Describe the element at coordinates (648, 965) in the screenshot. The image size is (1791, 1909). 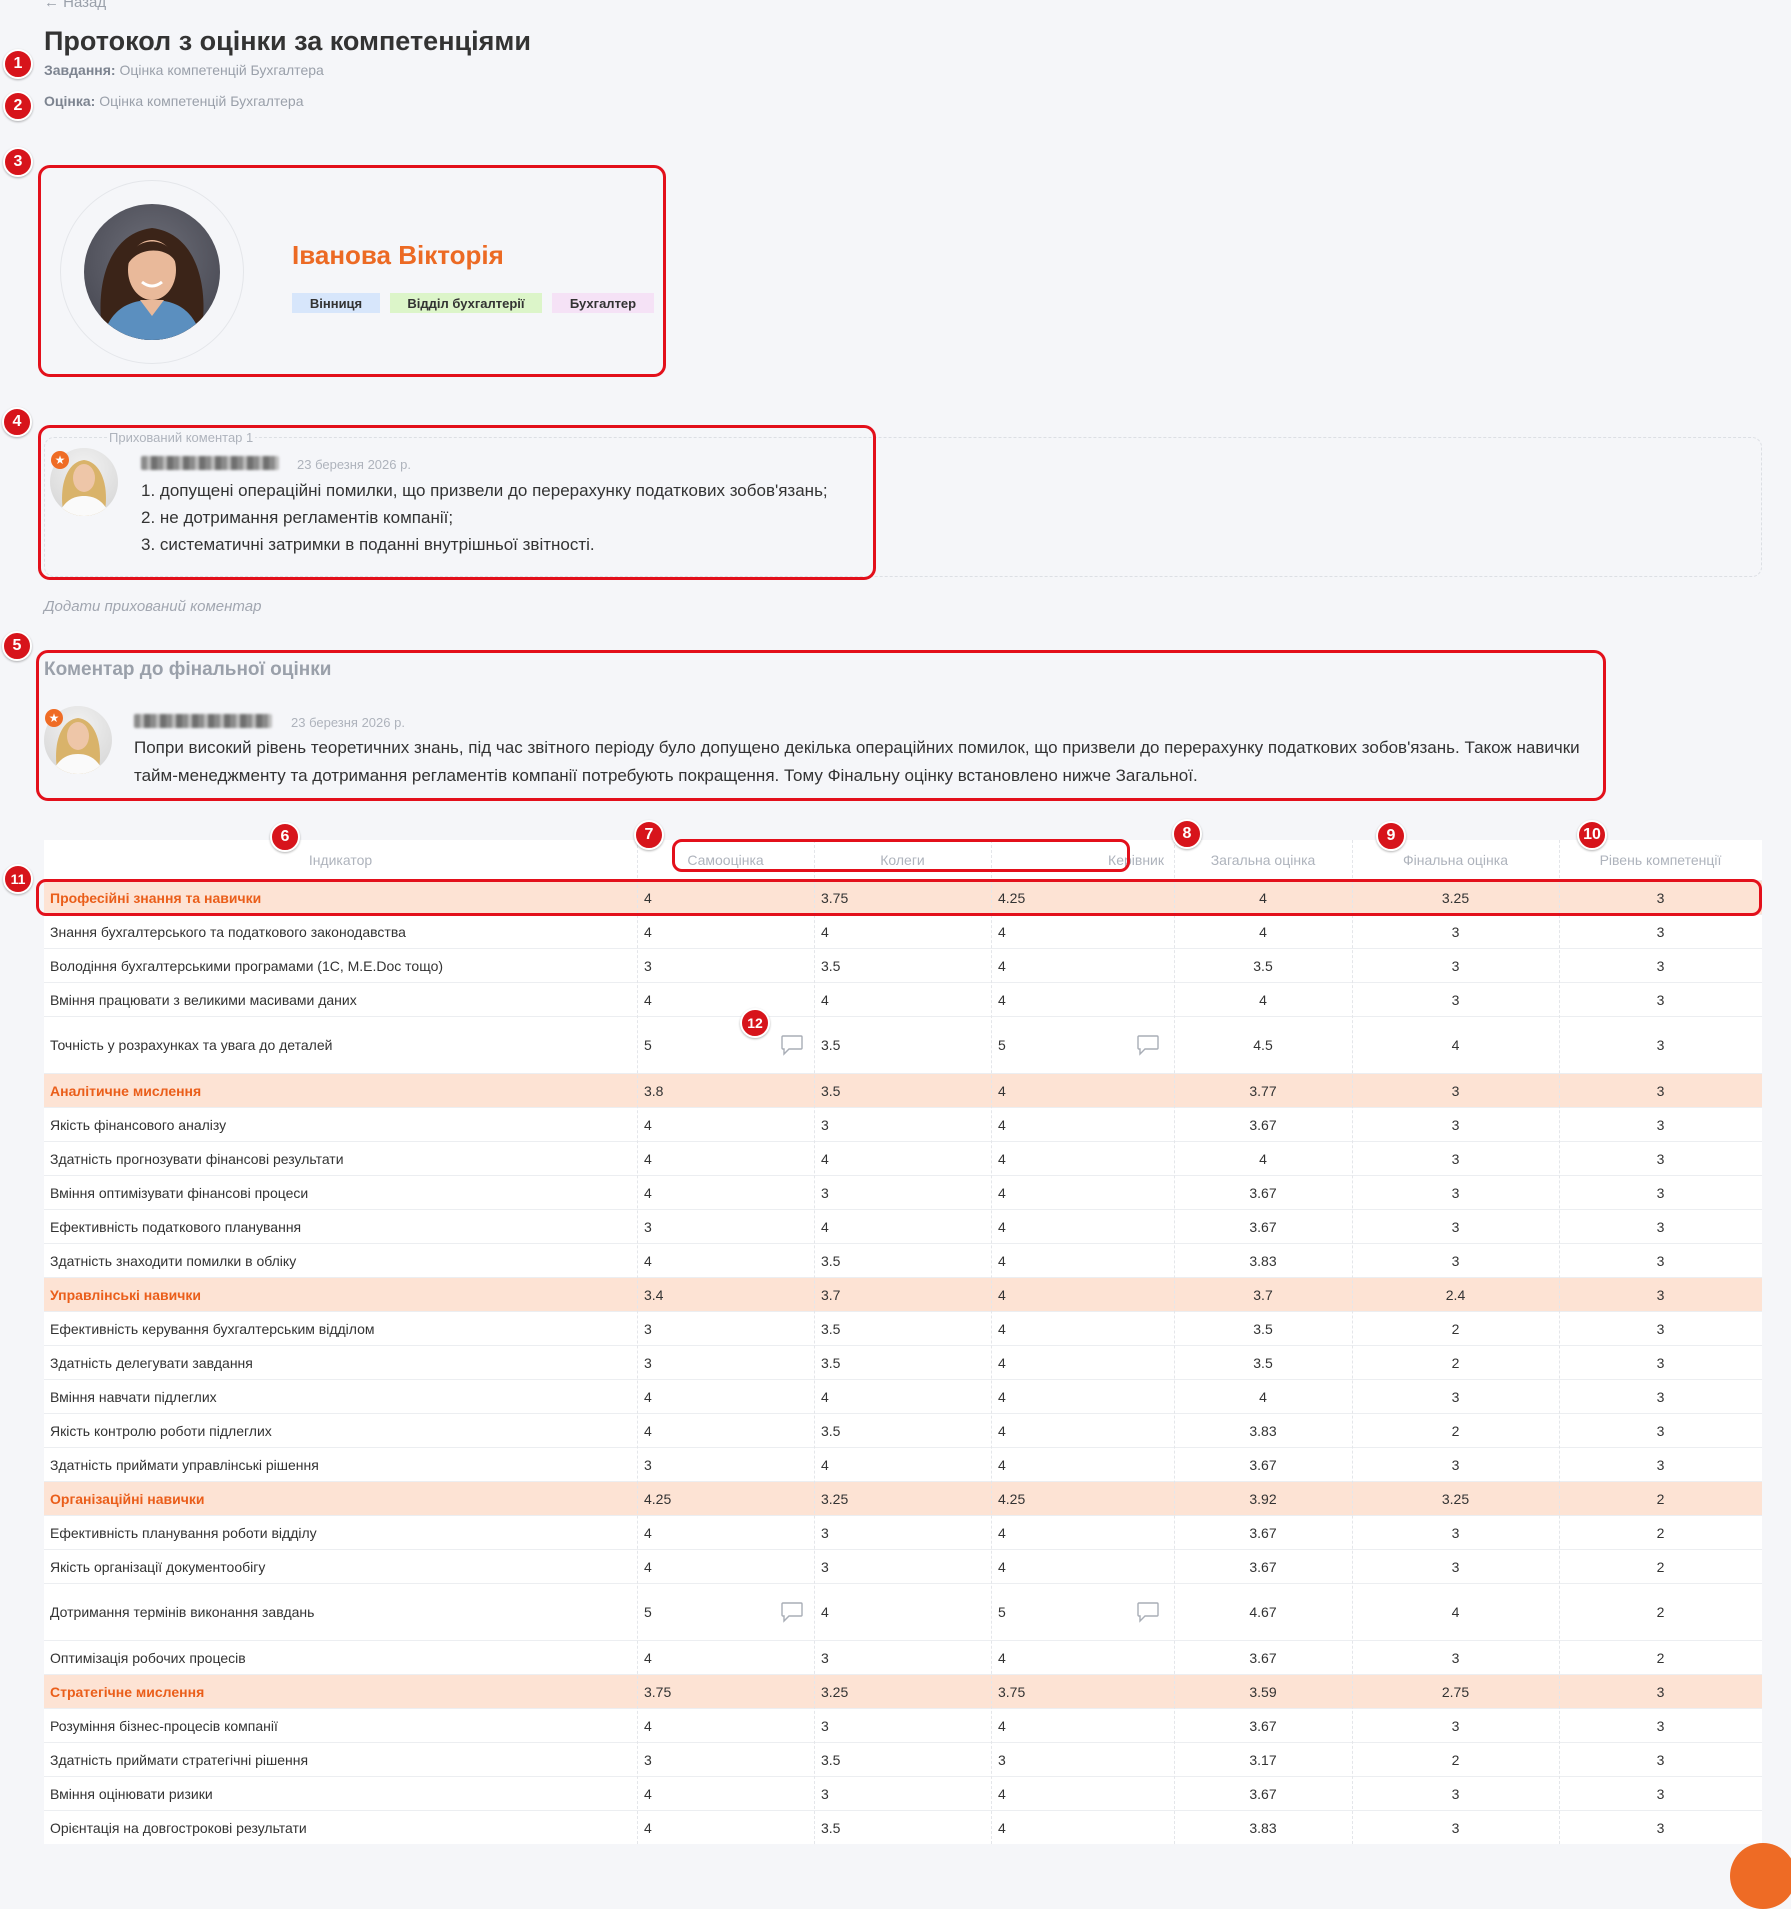
I see `self-score-cell: 3` at that location.